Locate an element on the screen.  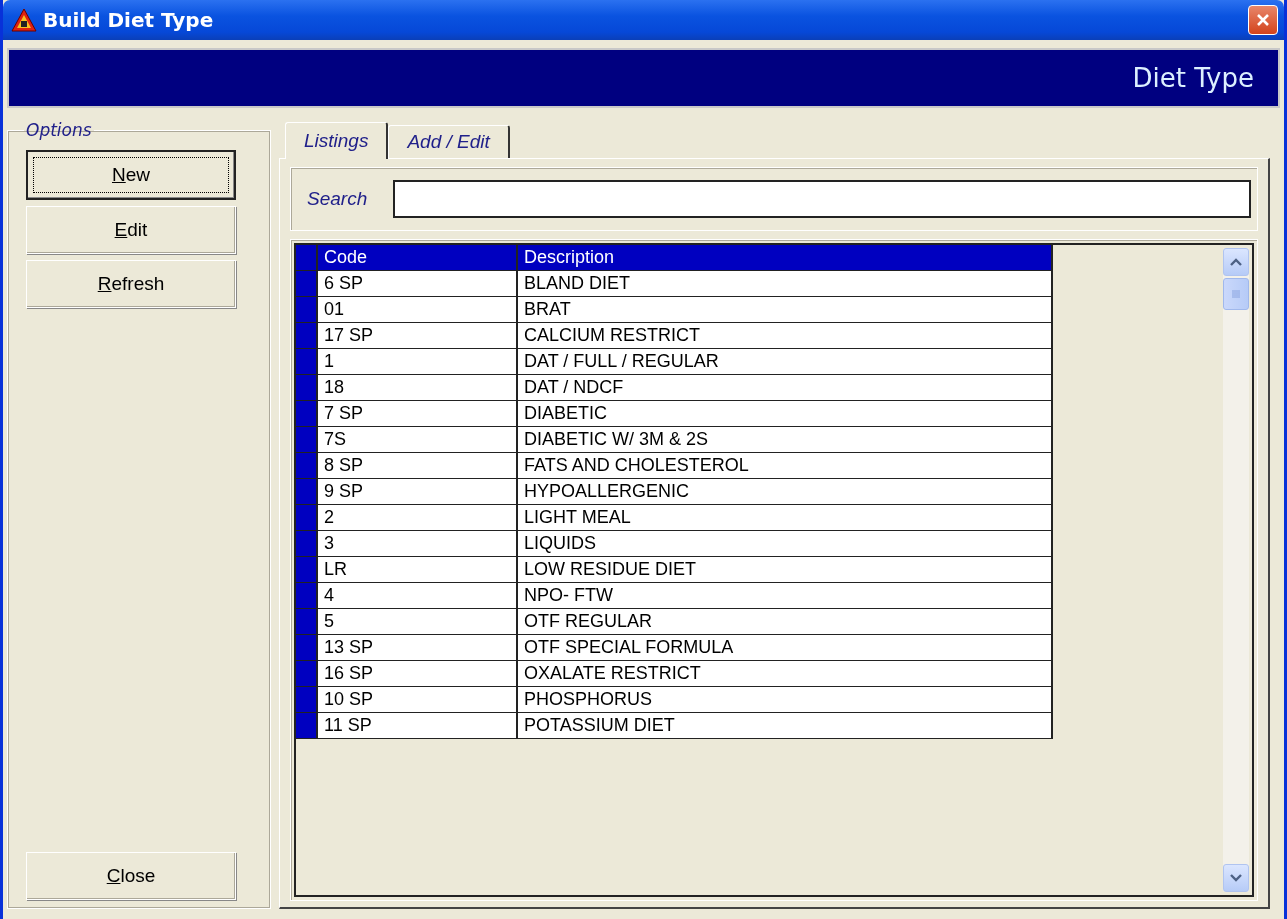
table-cell: NPO- FTW is located at coordinates (785, 596).